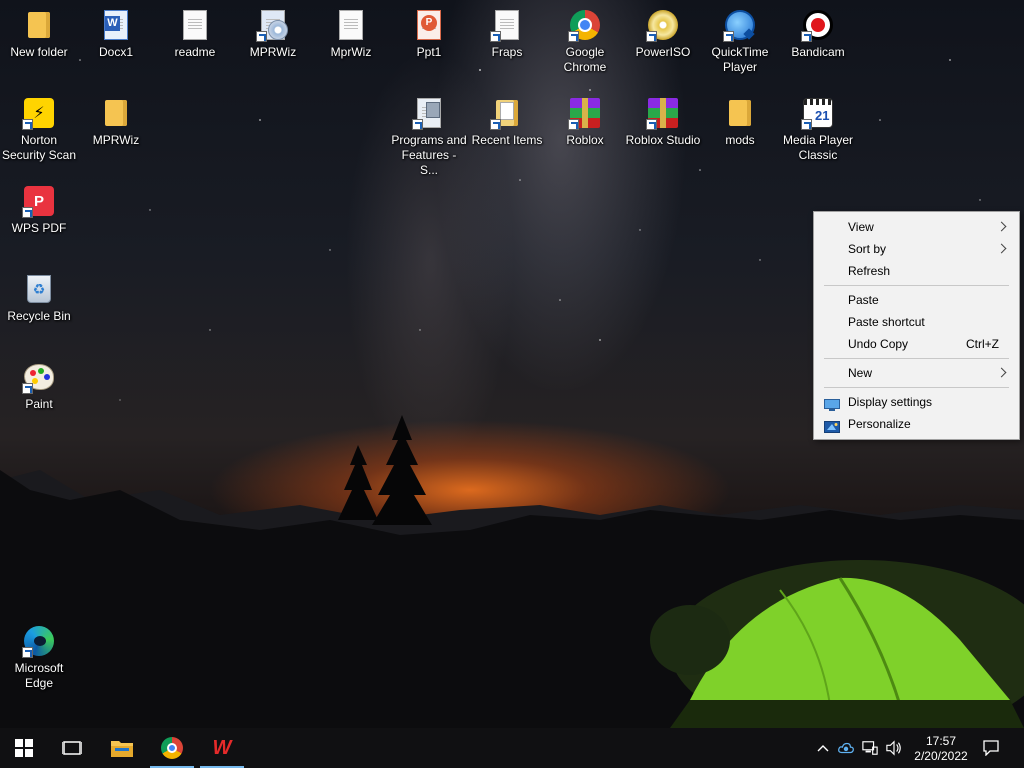 This screenshot has height=768, width=1024. I want to click on taskbar-clock: 17:57 2/20/2022, so click(941, 749).